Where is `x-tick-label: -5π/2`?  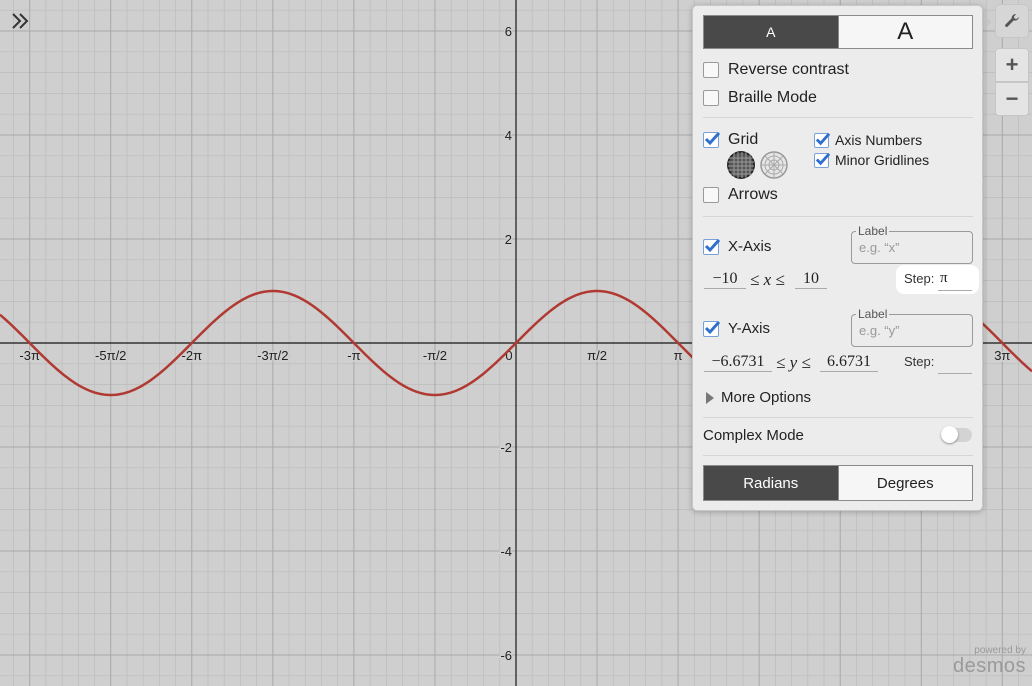
x-tick-label: -5π/2 is located at coordinates (110, 355).